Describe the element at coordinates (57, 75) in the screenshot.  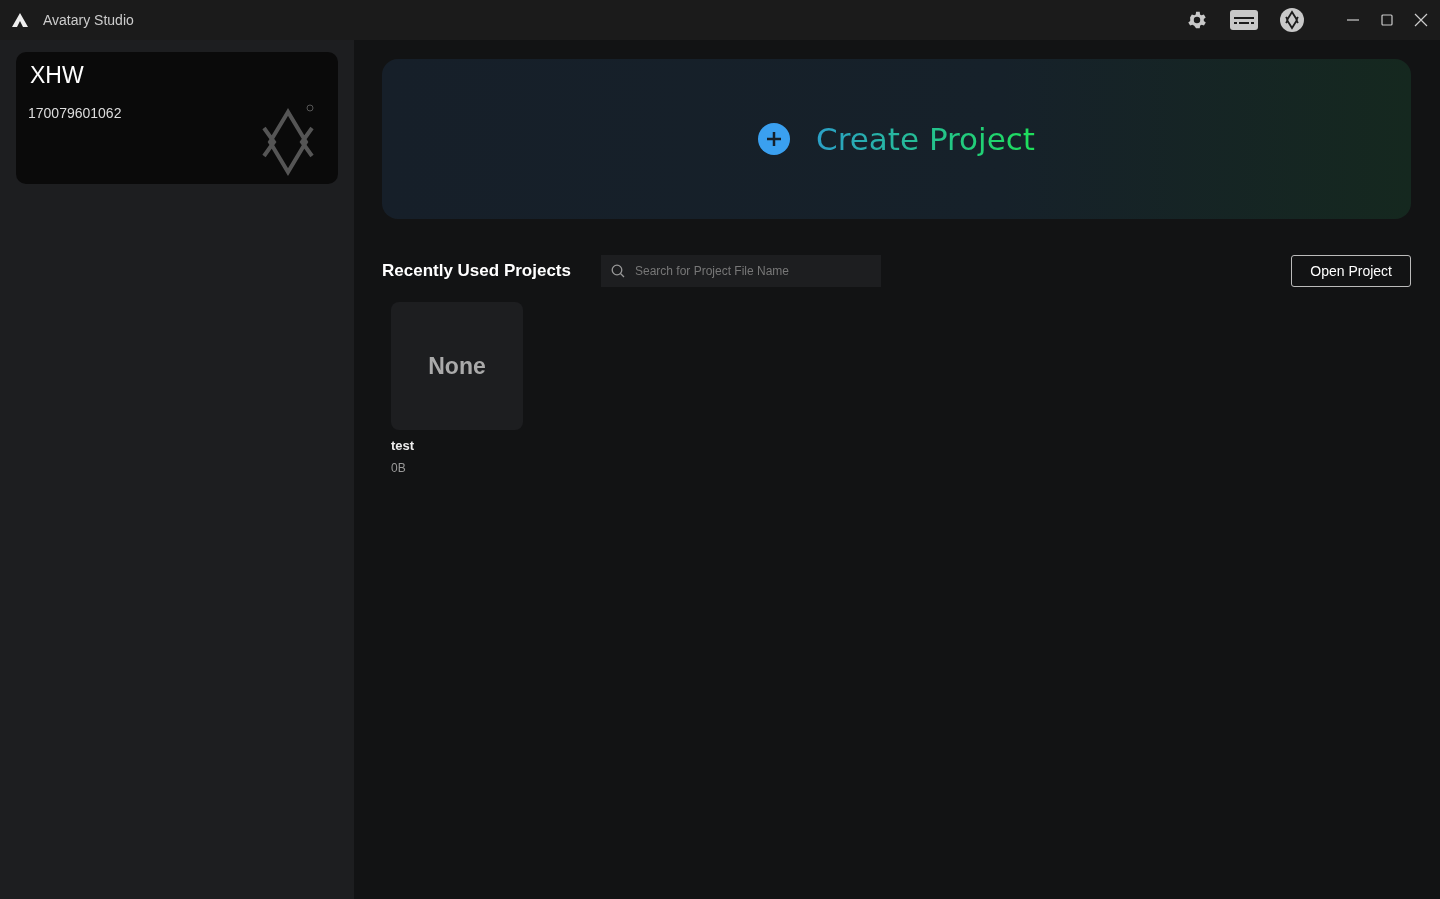
I see `account-name: XHW` at that location.